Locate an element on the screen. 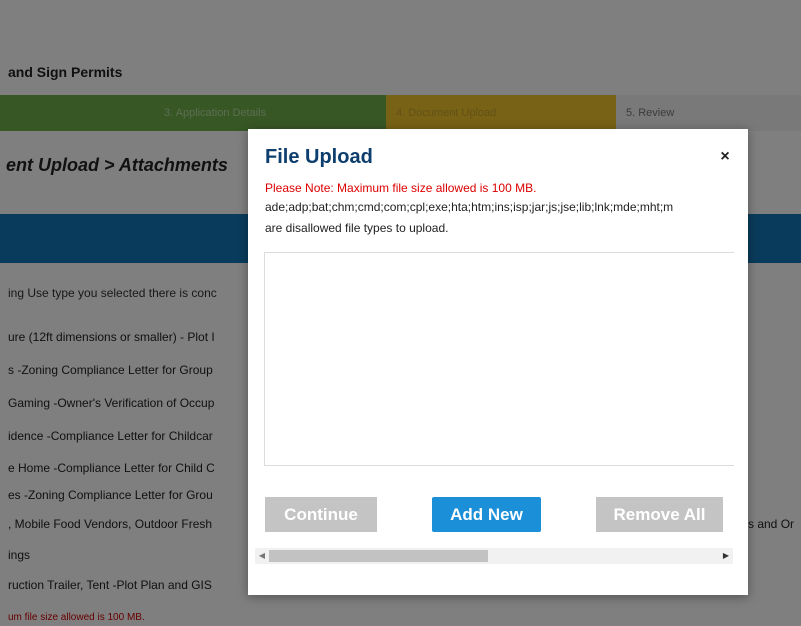 The image size is (801, 626). horizontal-scrollbar: ◀ ▶ is located at coordinates (494, 556).